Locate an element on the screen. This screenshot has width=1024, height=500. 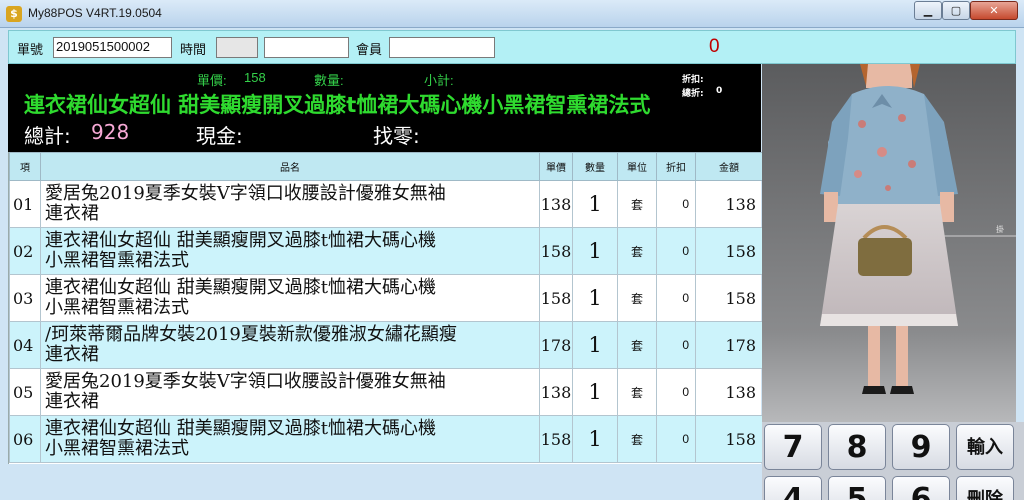
change-label: 找零: is located at coordinates (396, 136).